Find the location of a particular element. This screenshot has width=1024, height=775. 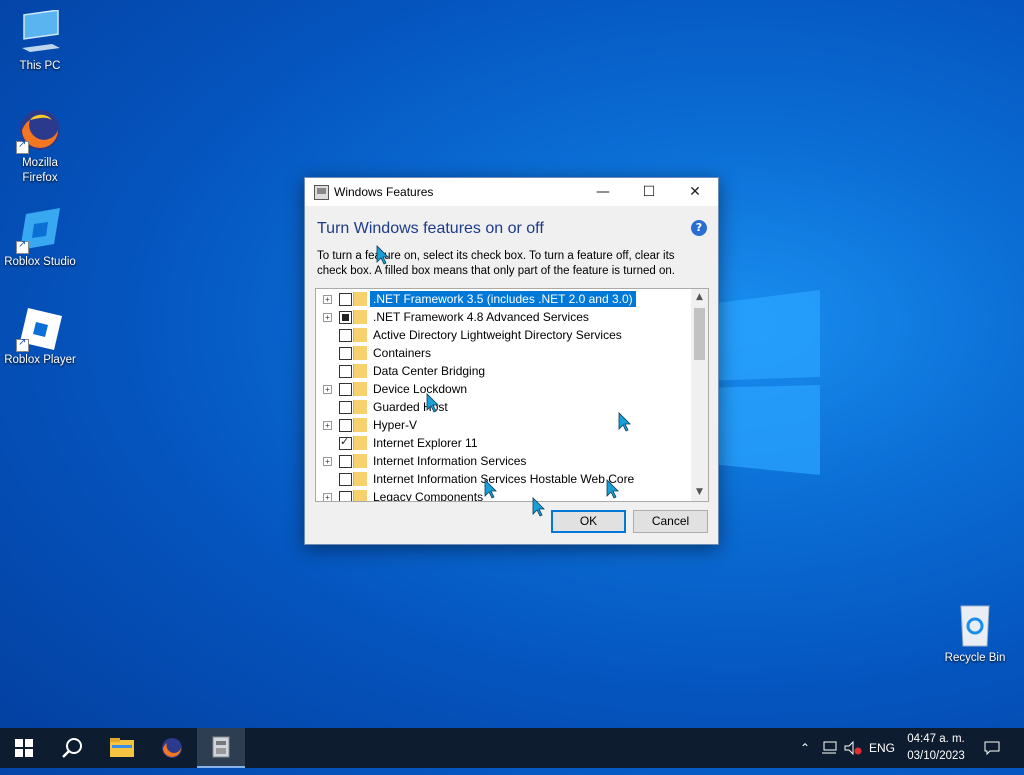

windows-features-icon is located at coordinates (321, 192).